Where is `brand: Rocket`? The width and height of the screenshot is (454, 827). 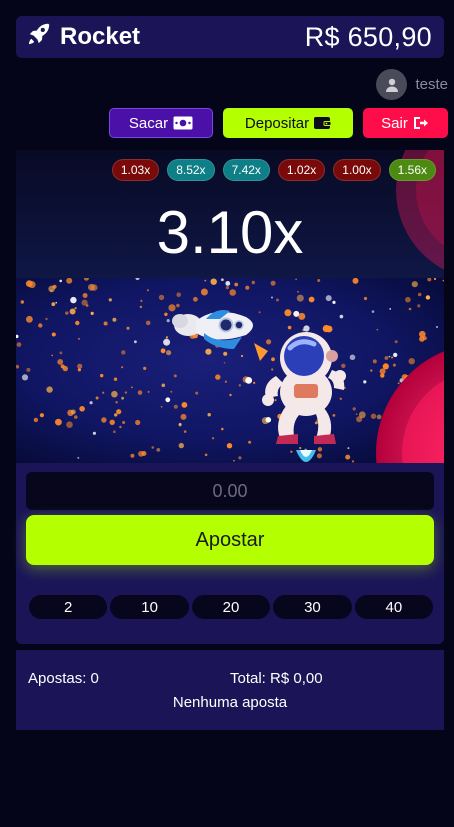 brand: Rocket is located at coordinates (83, 37).